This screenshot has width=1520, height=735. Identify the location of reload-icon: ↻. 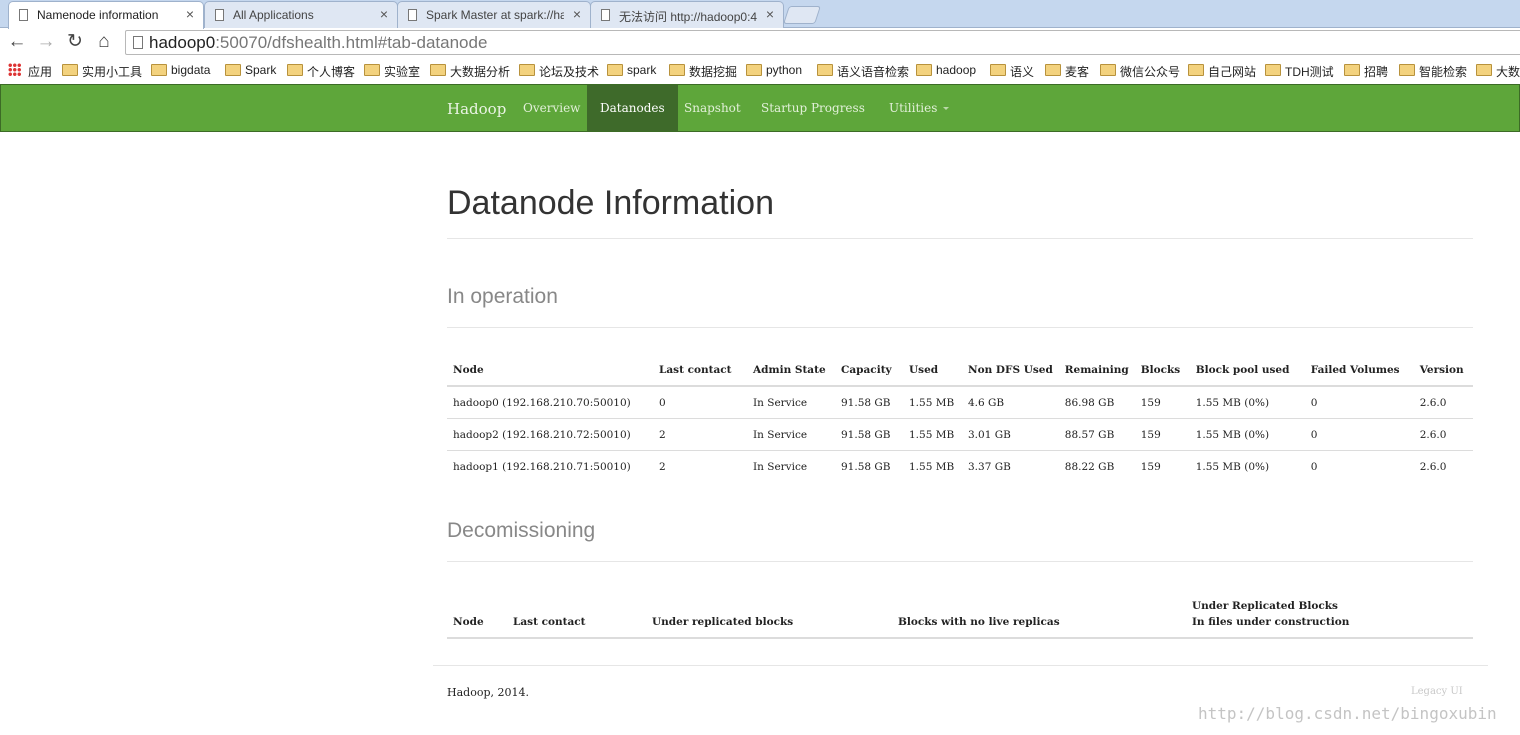
(75, 42).